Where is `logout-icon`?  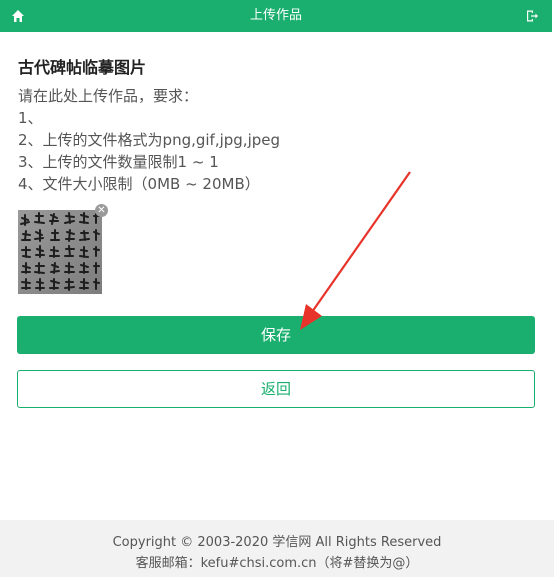 logout-icon is located at coordinates (532, 16).